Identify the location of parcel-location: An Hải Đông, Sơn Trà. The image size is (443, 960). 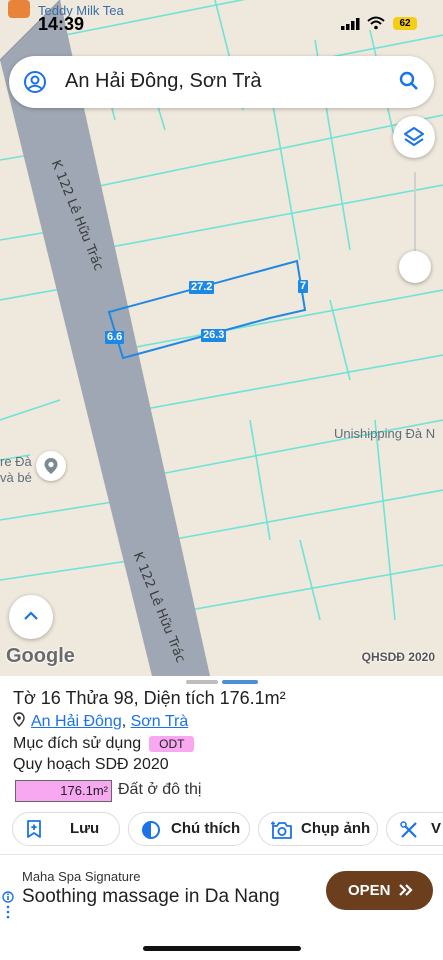
(100, 721).